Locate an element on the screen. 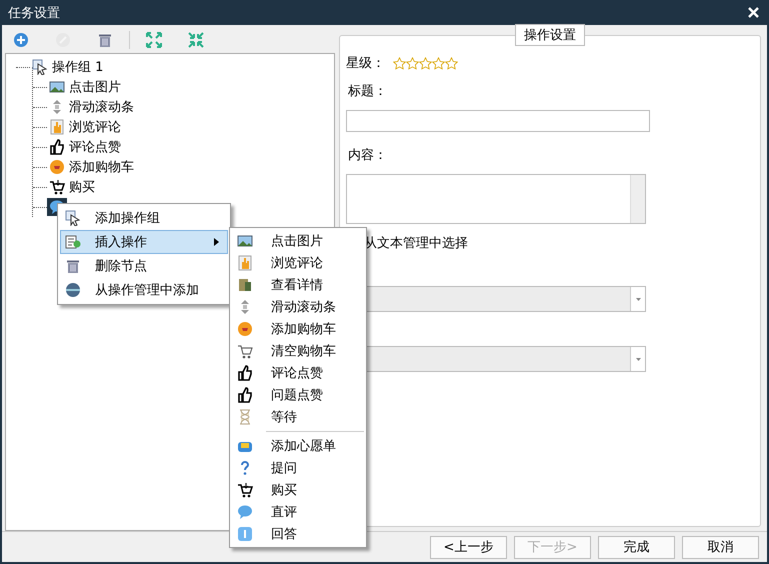 This screenshot has width=769, height=564. tree-node: 评论点赞 is located at coordinates (85, 147).